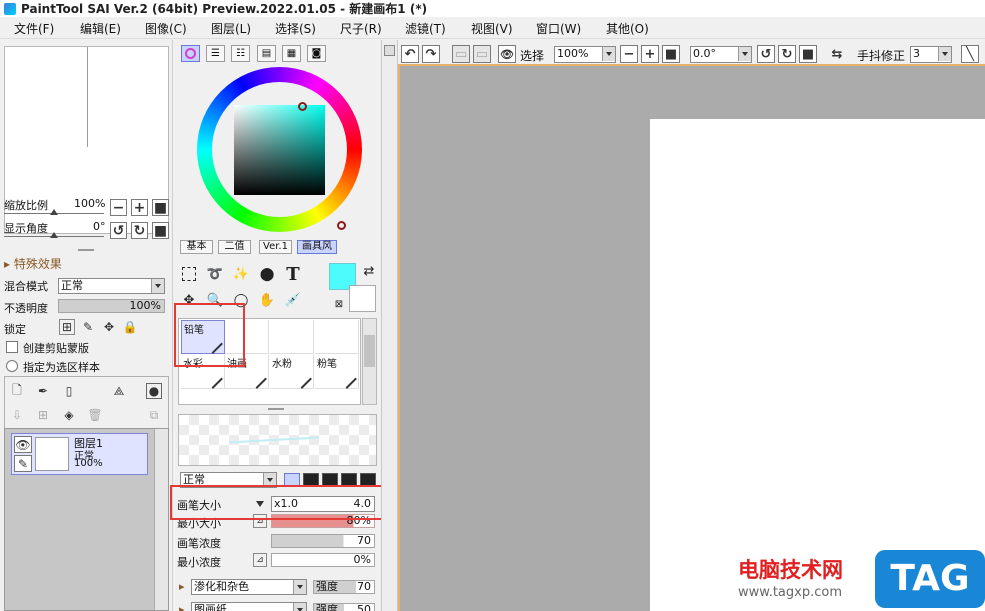  I want to click on zoom-slider-thumb, so click(54, 212).